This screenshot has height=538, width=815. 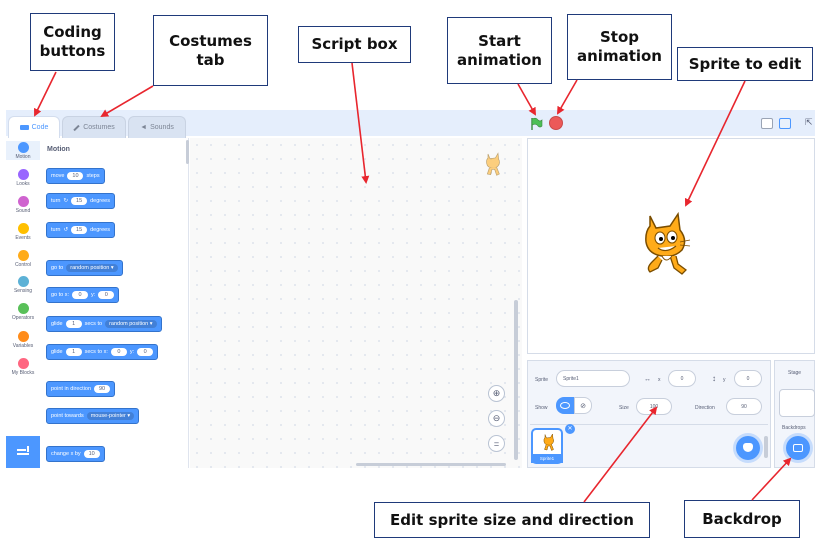 I want to click on block-turn-left: turn ↺ 15 degrees, so click(x=80, y=230).